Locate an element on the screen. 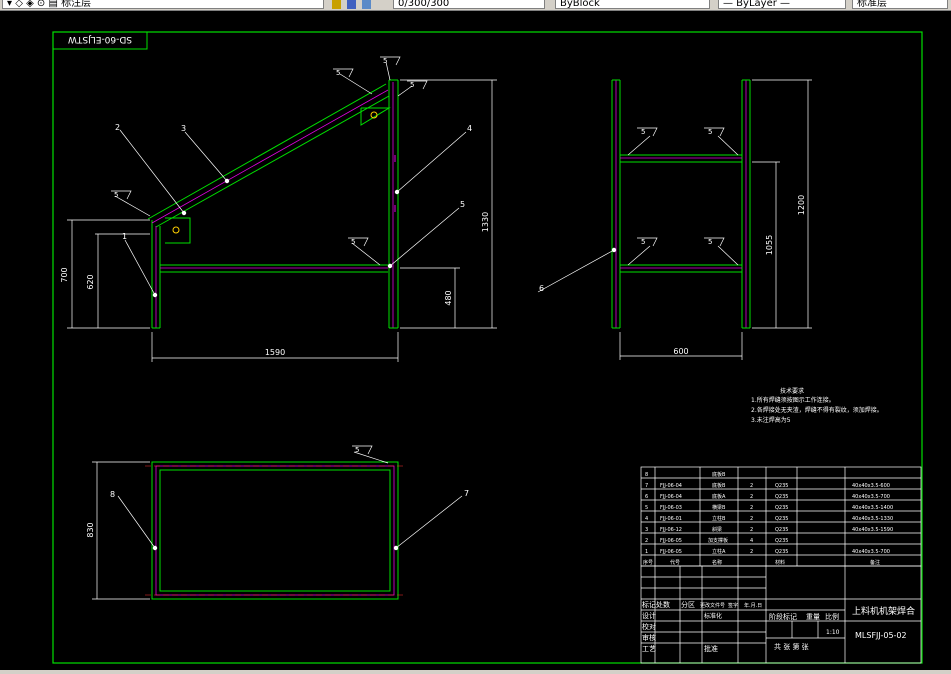  bom-r4-code: FJJ-06-01 is located at coordinates (671, 519).